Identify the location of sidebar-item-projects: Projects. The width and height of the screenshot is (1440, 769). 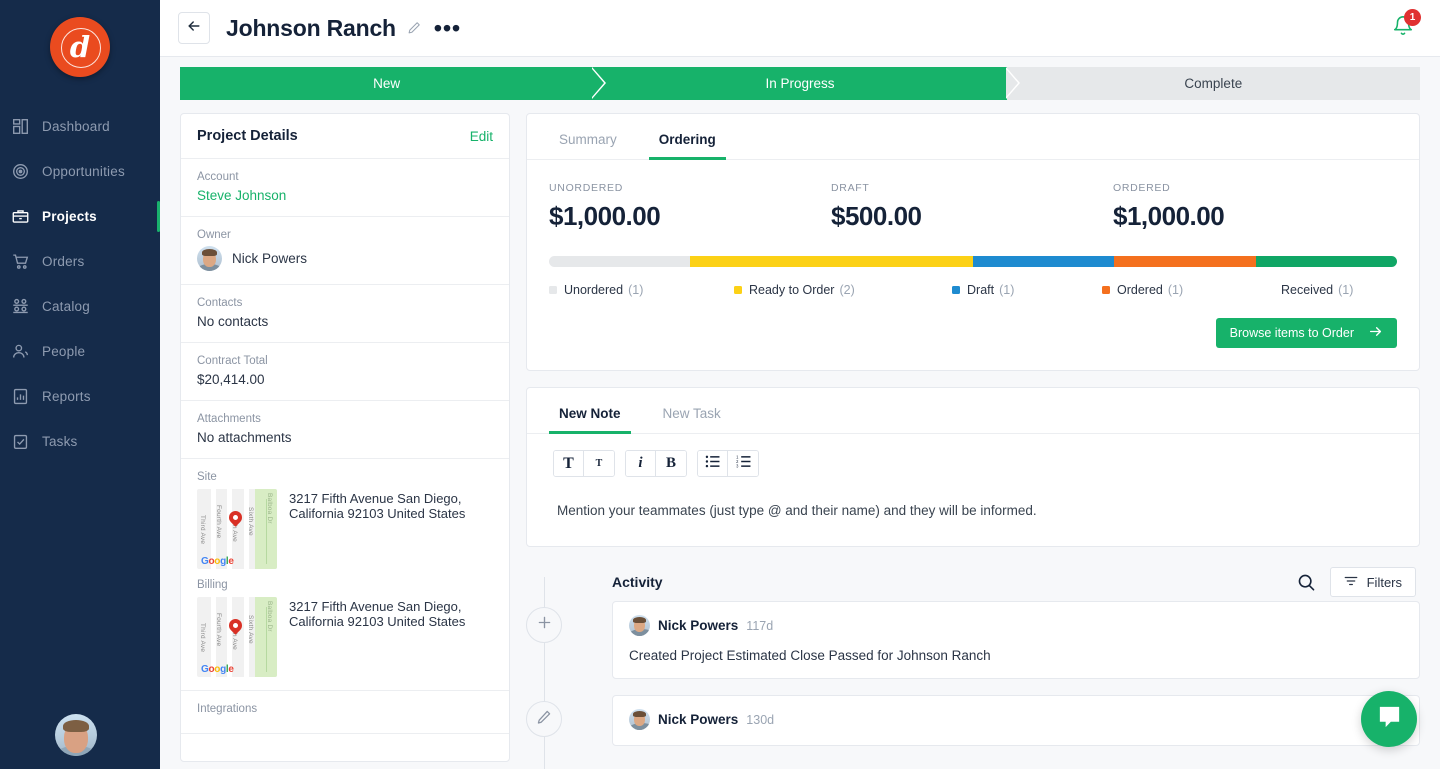
(80, 216).